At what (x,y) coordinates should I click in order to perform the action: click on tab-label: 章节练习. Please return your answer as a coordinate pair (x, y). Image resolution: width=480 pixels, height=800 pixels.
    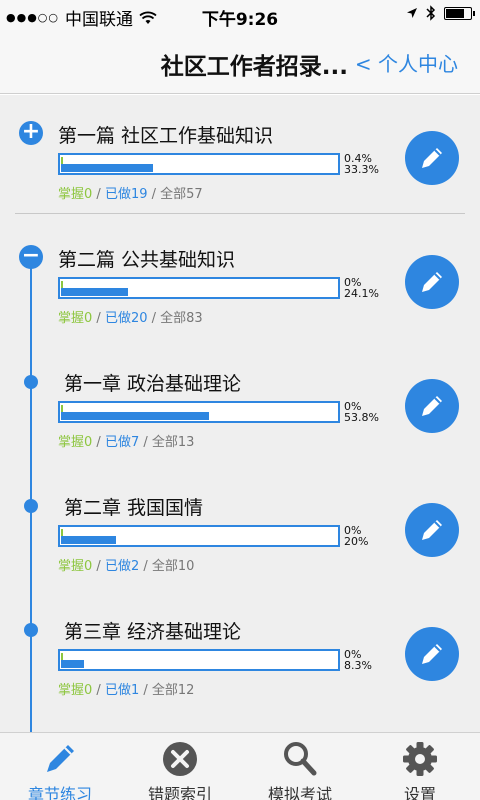
    Looking at the image, I should click on (59, 792).